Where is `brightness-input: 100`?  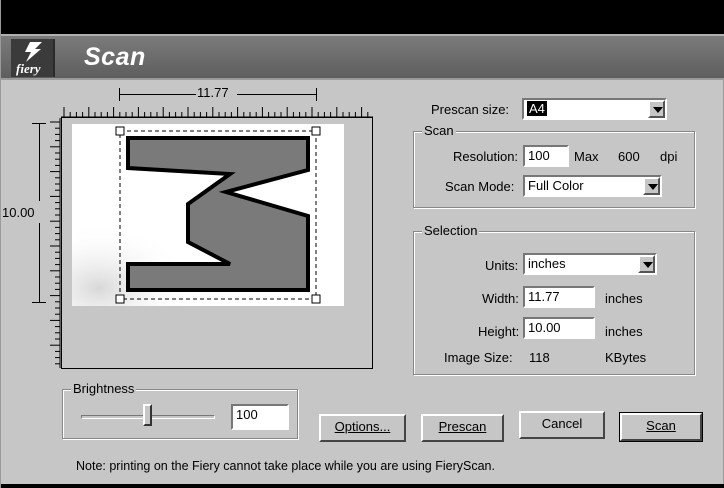
brightness-input: 100 is located at coordinates (260, 417).